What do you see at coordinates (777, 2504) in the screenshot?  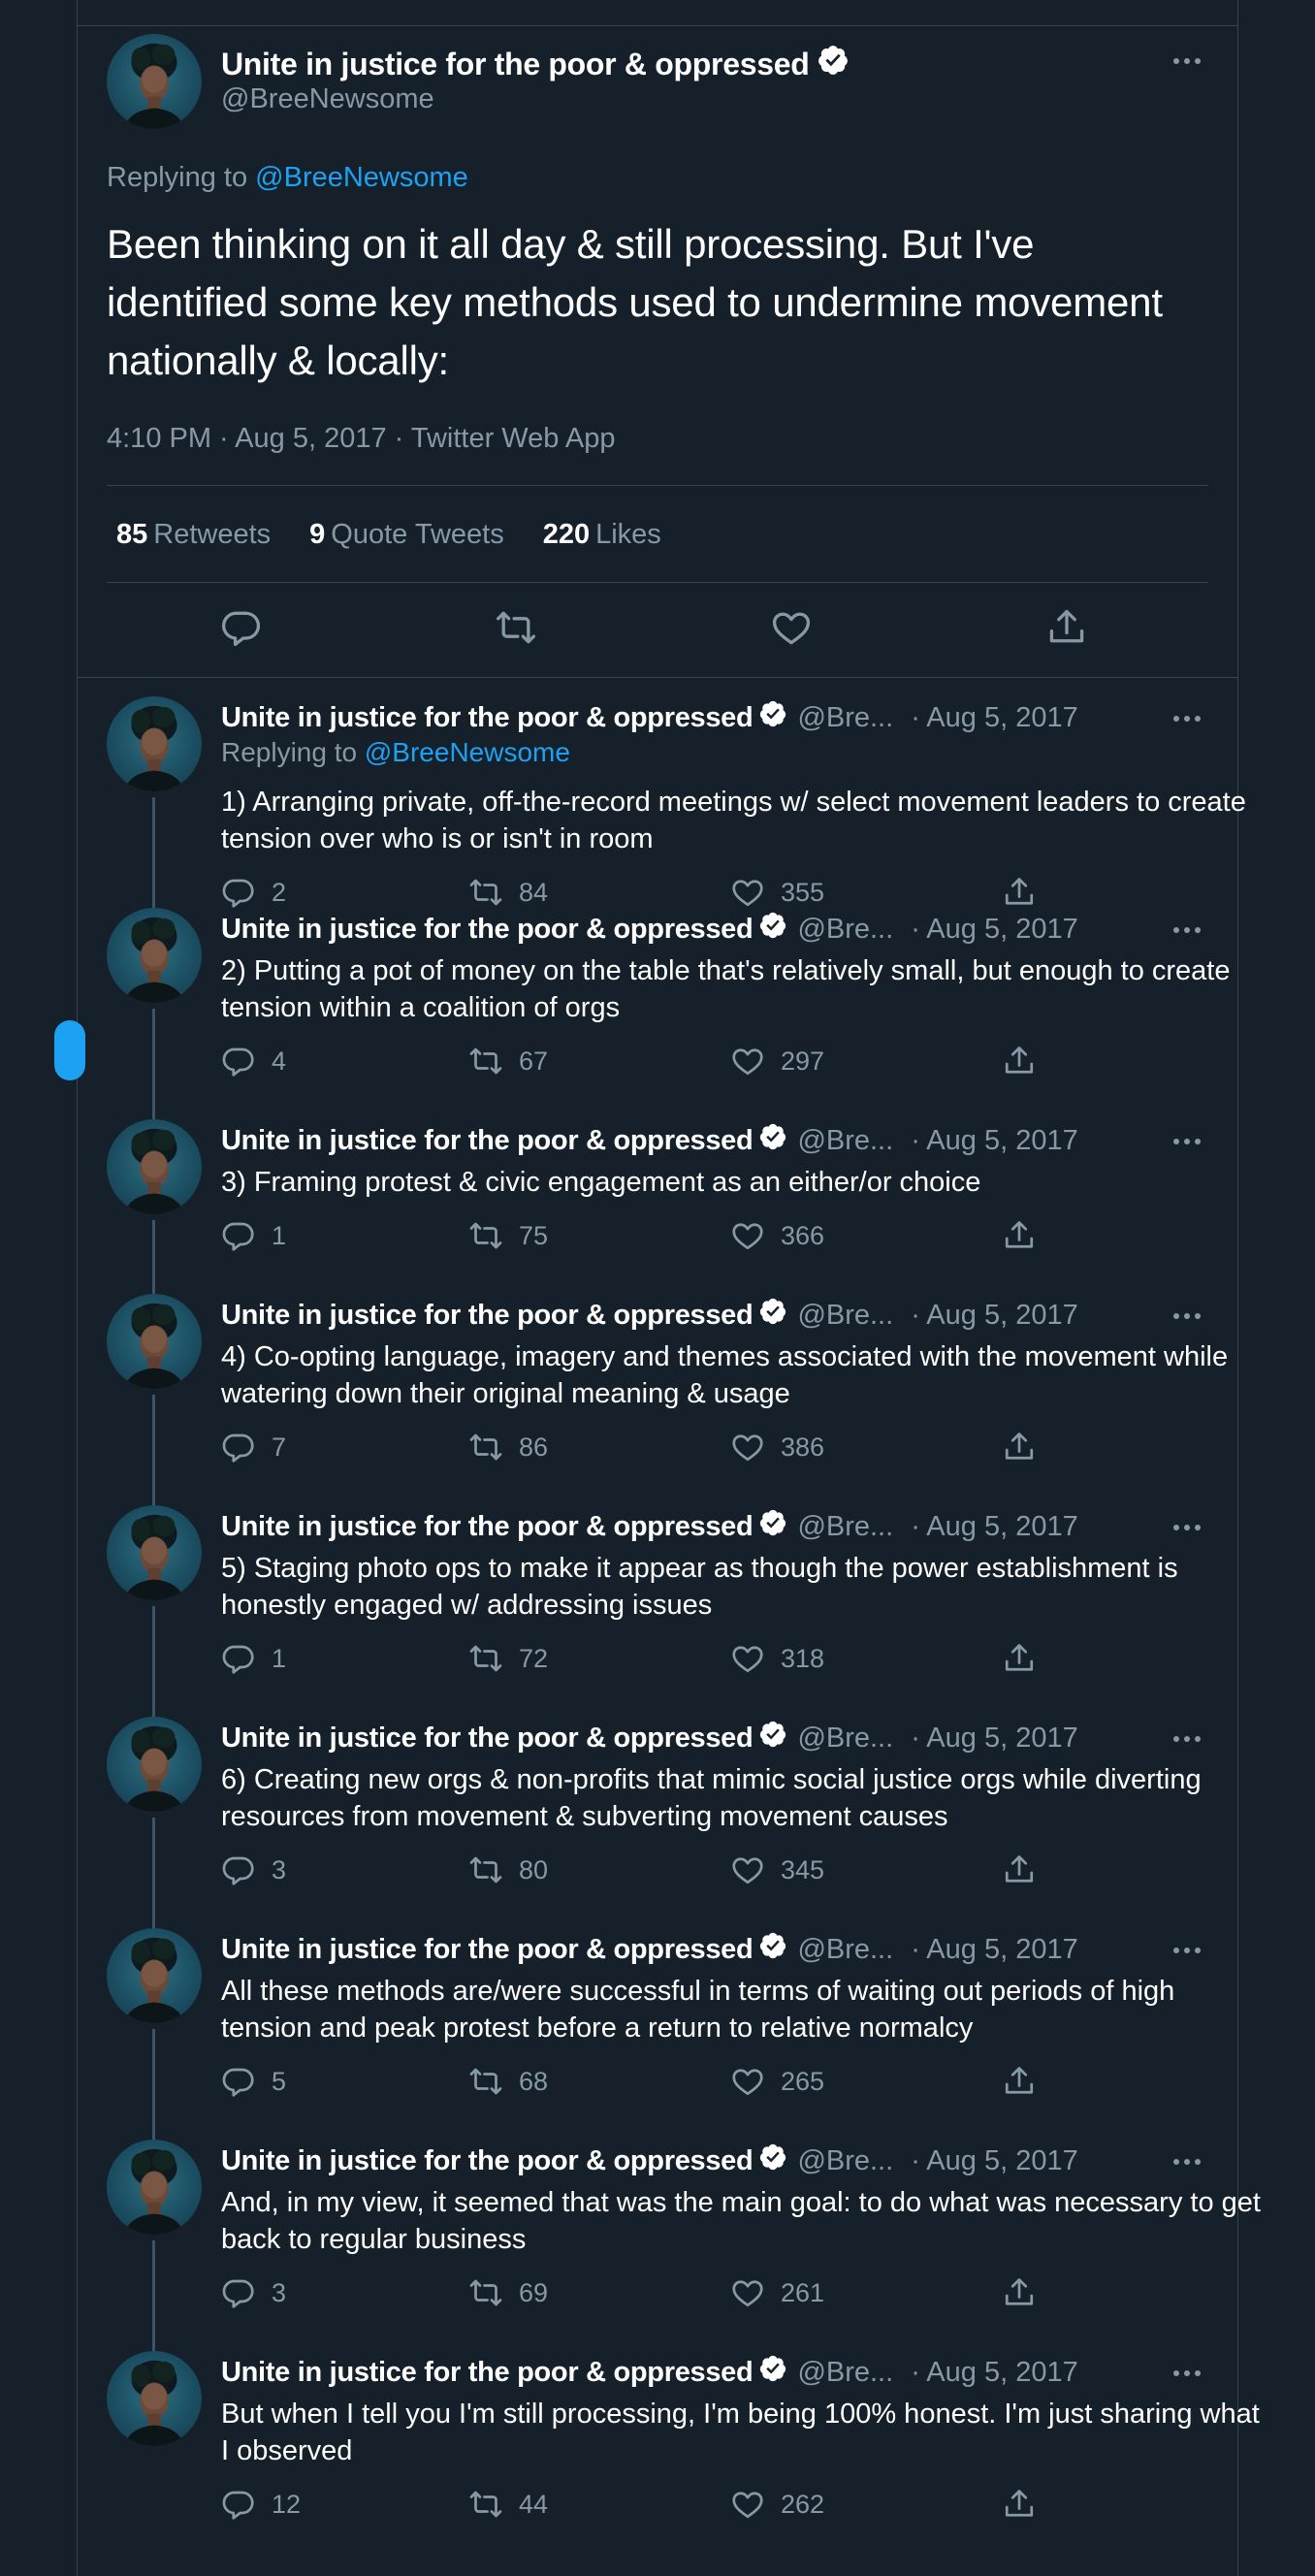 I see `like-button: 262` at bounding box center [777, 2504].